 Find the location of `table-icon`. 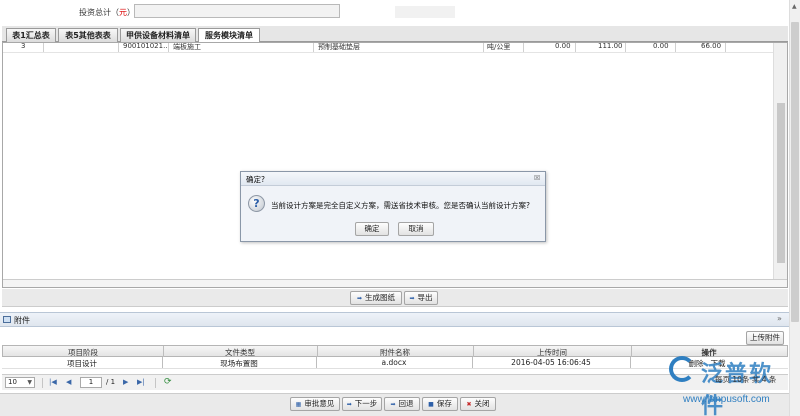

table-icon is located at coordinates (7, 319).